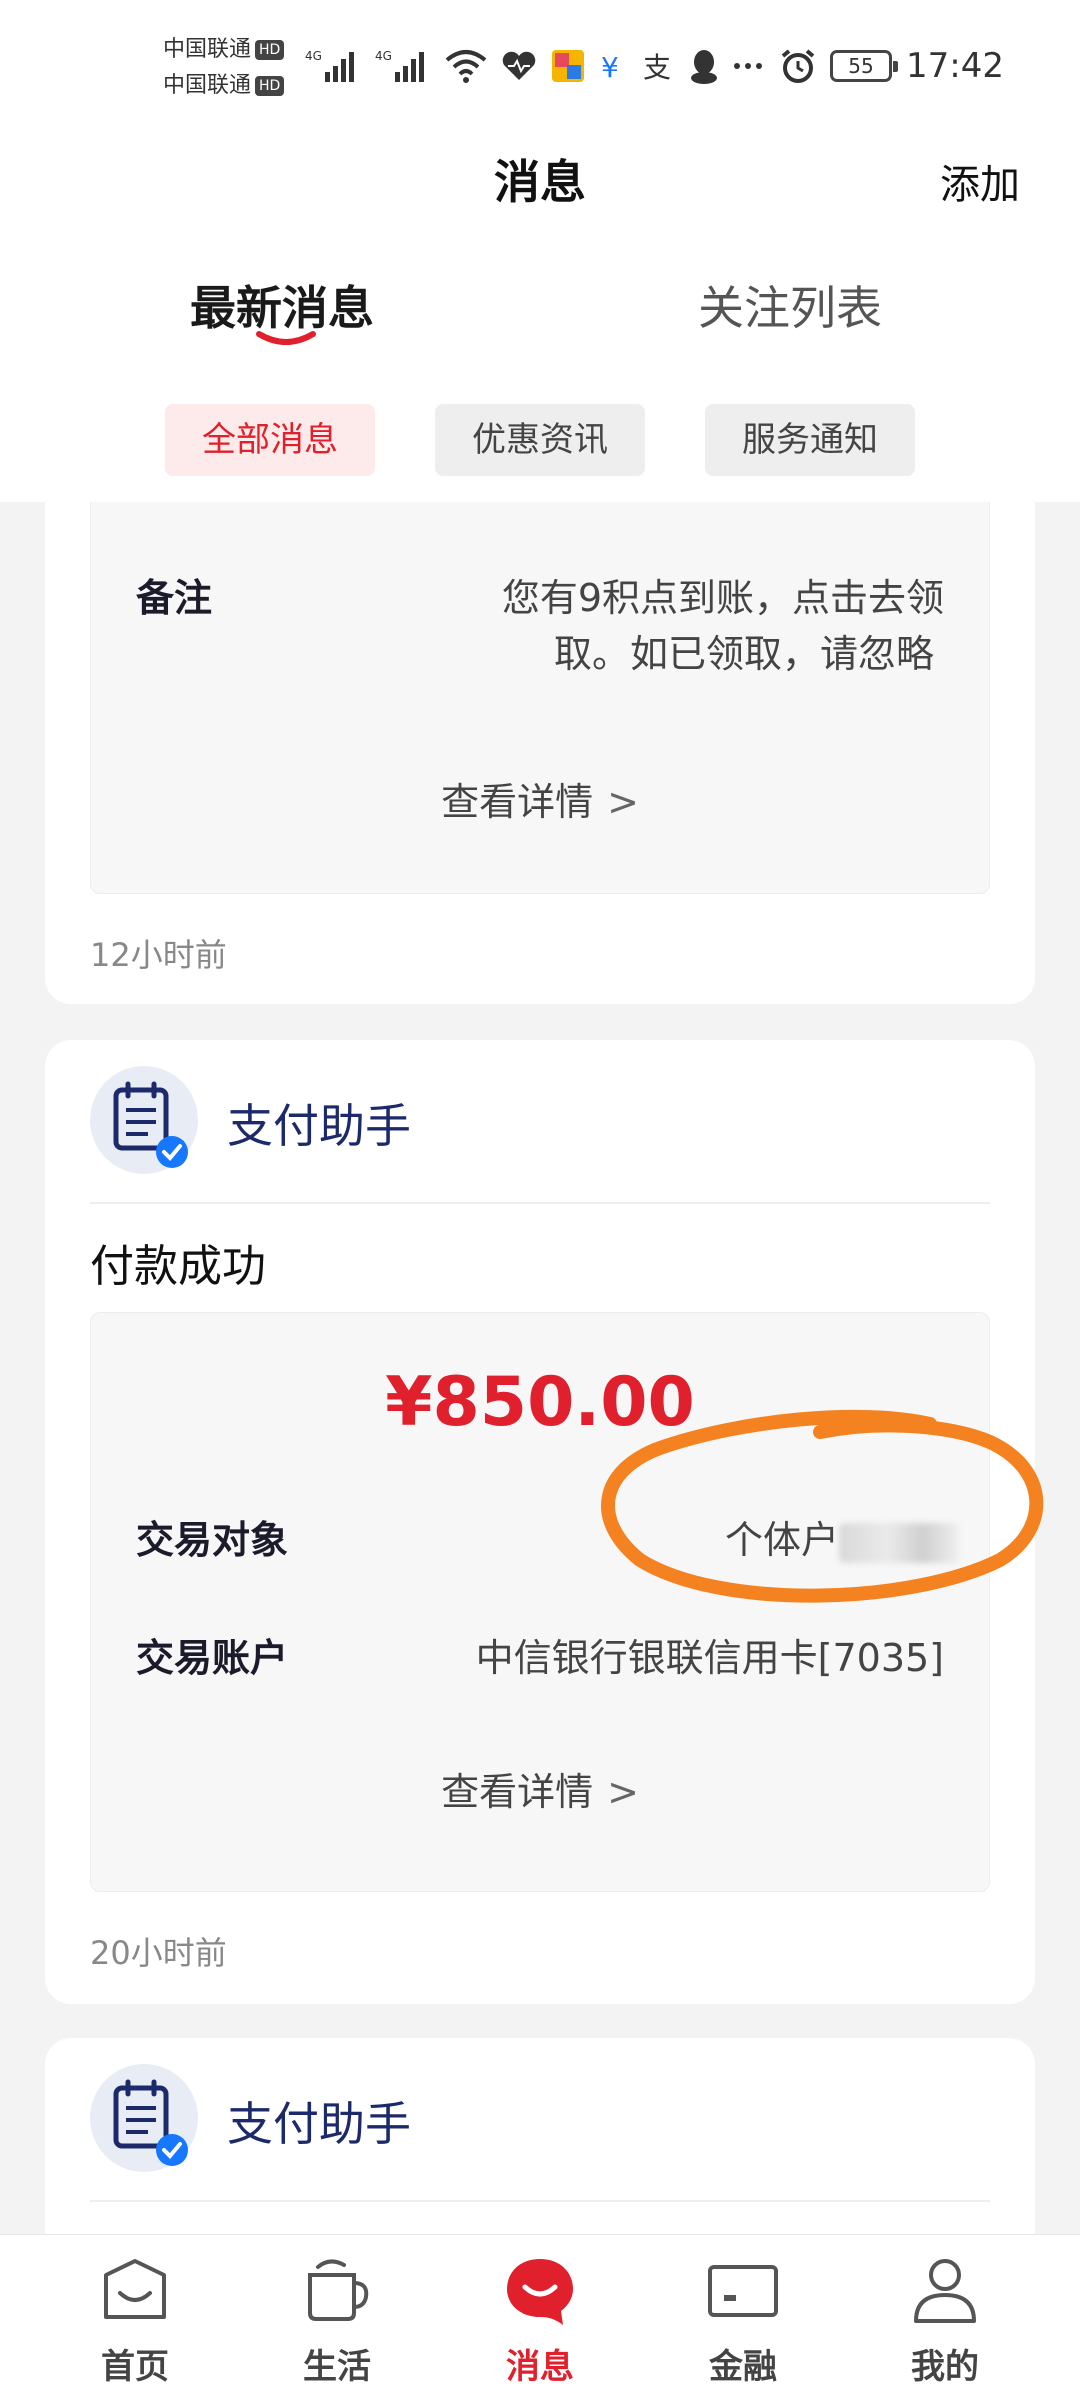 This screenshot has width=1080, height=2400. I want to click on message-time: 20小时前, so click(158, 1953).